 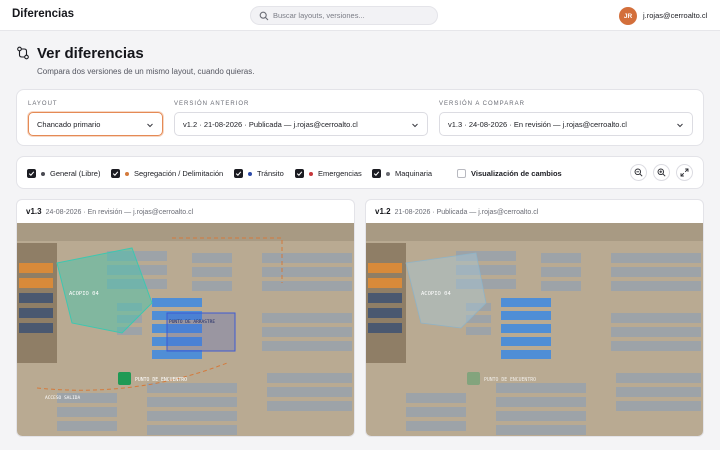 I want to click on checkbox-unchecked, so click(x=461, y=173).